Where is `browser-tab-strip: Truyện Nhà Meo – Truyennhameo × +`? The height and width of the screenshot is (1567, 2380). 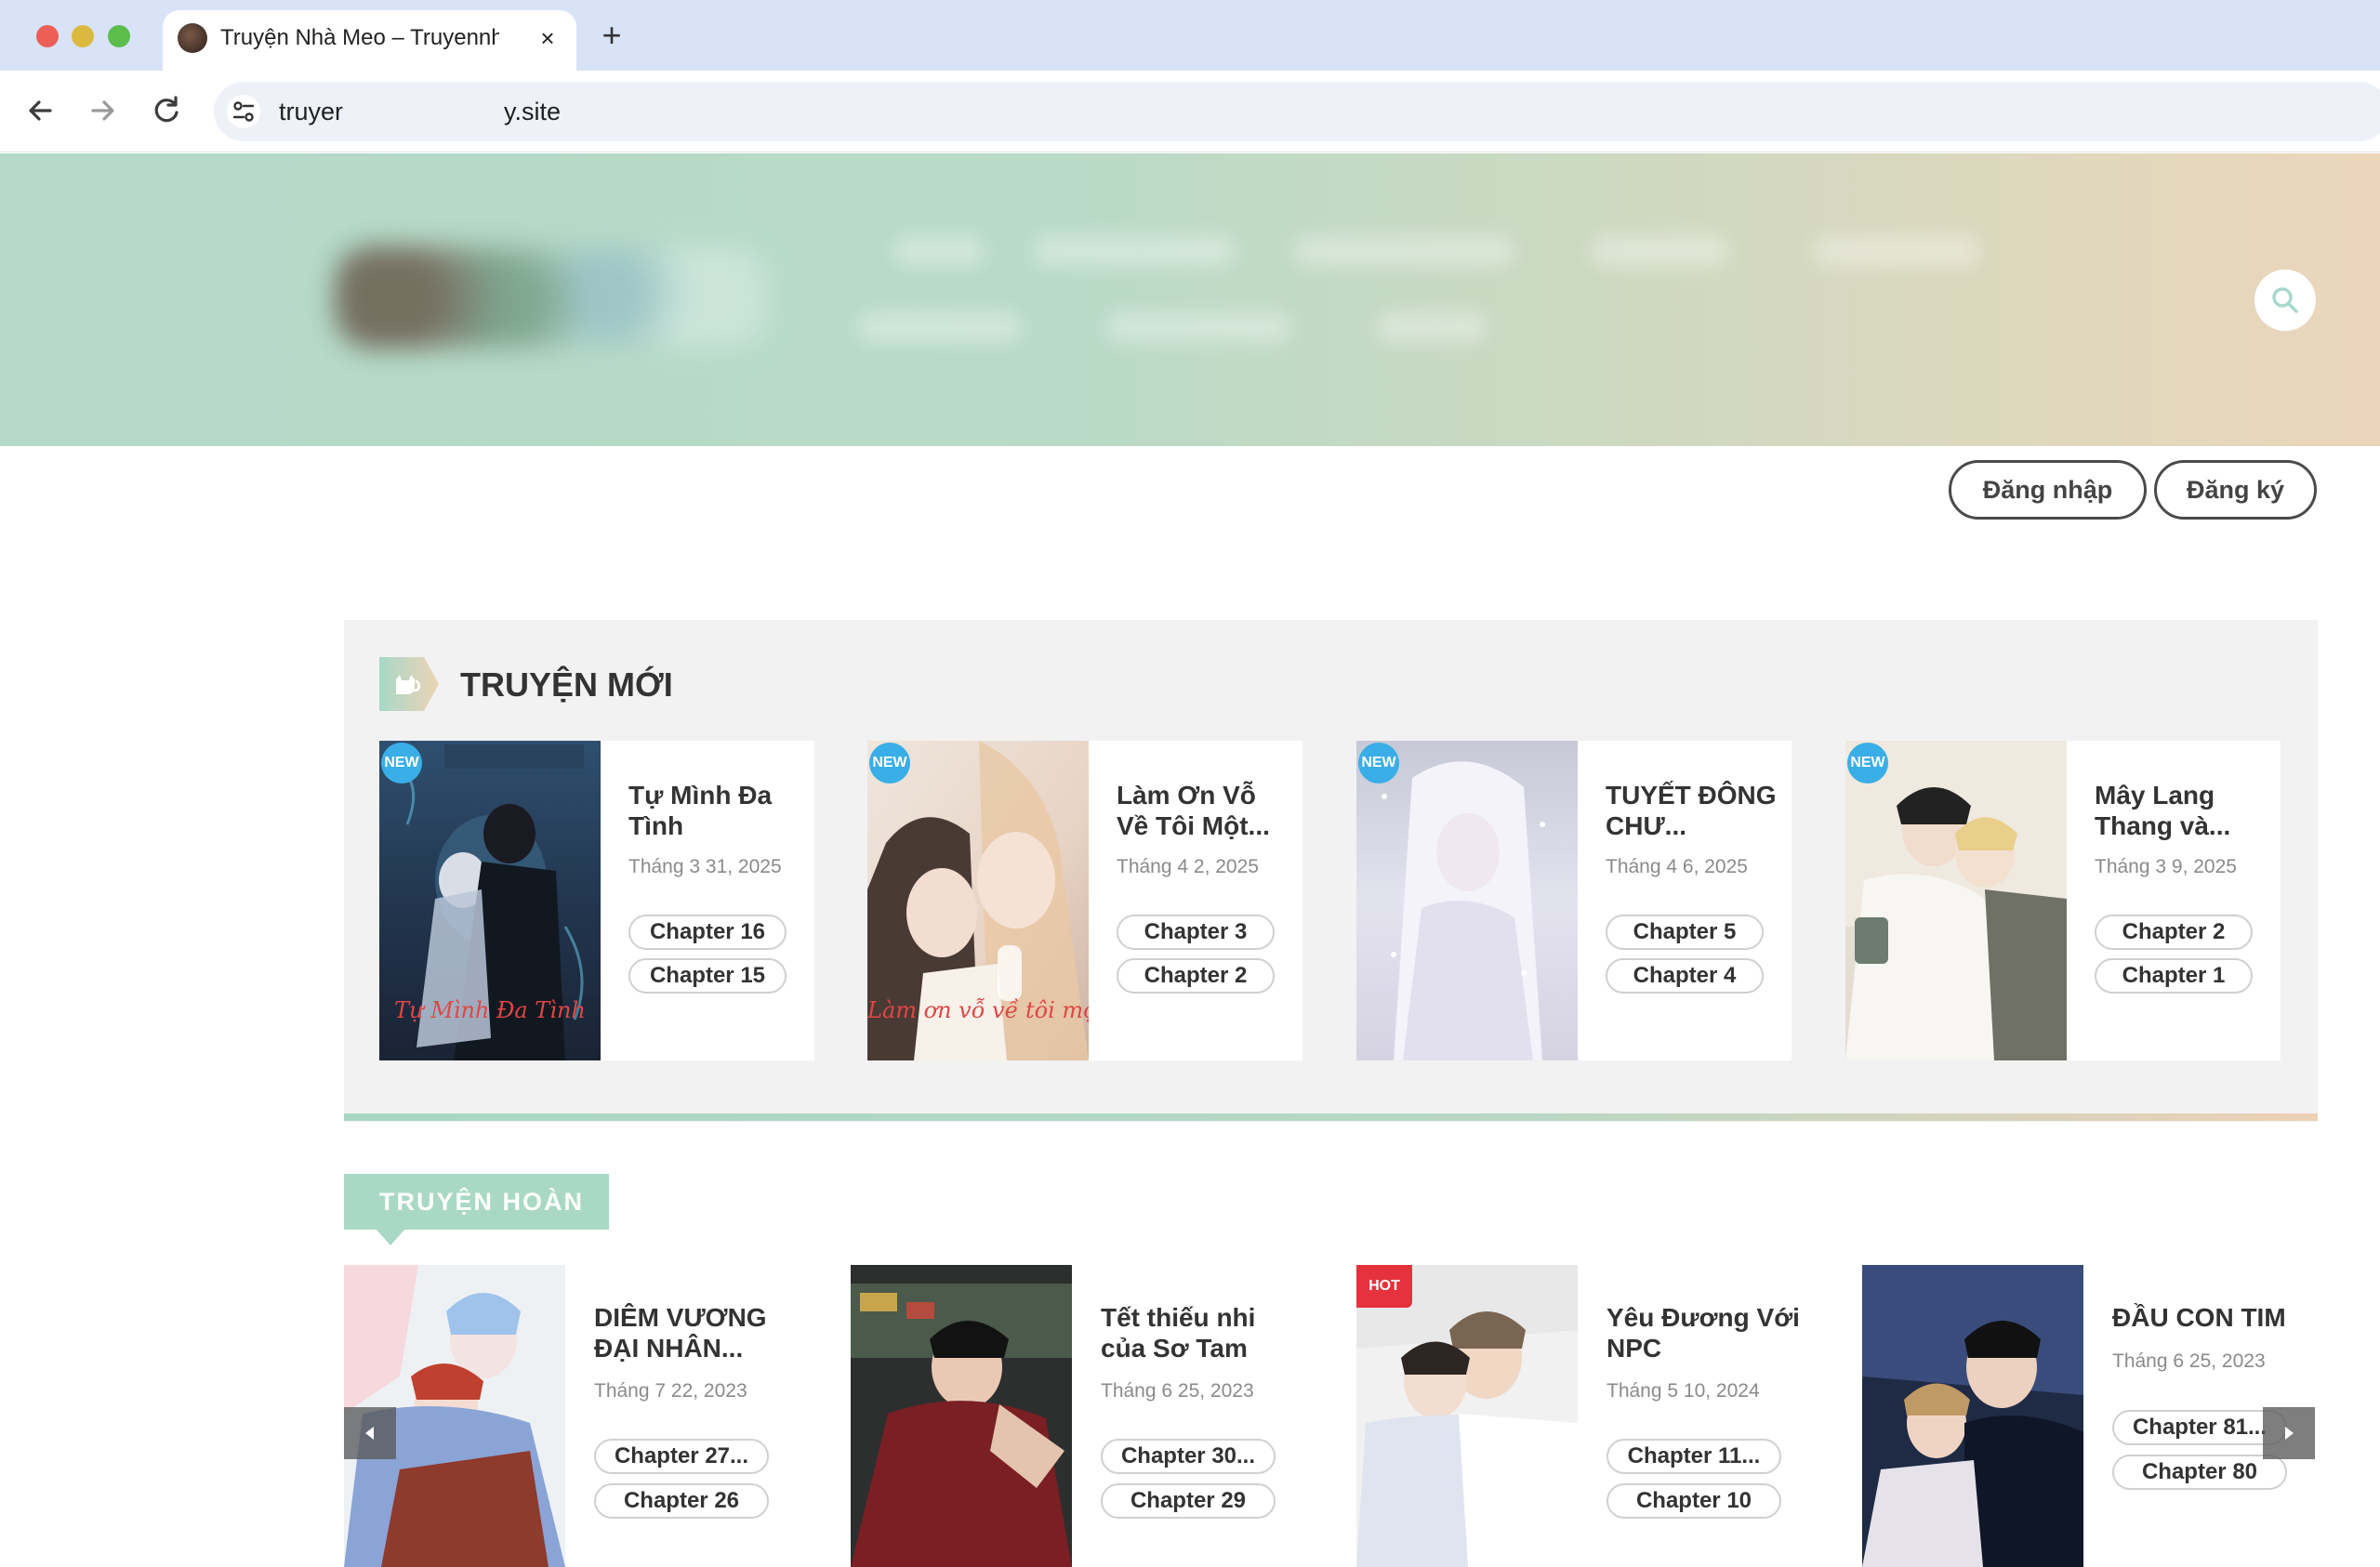 browser-tab-strip: Truyện Nhà Meo – Truyennhameo × + is located at coordinates (1190, 35).